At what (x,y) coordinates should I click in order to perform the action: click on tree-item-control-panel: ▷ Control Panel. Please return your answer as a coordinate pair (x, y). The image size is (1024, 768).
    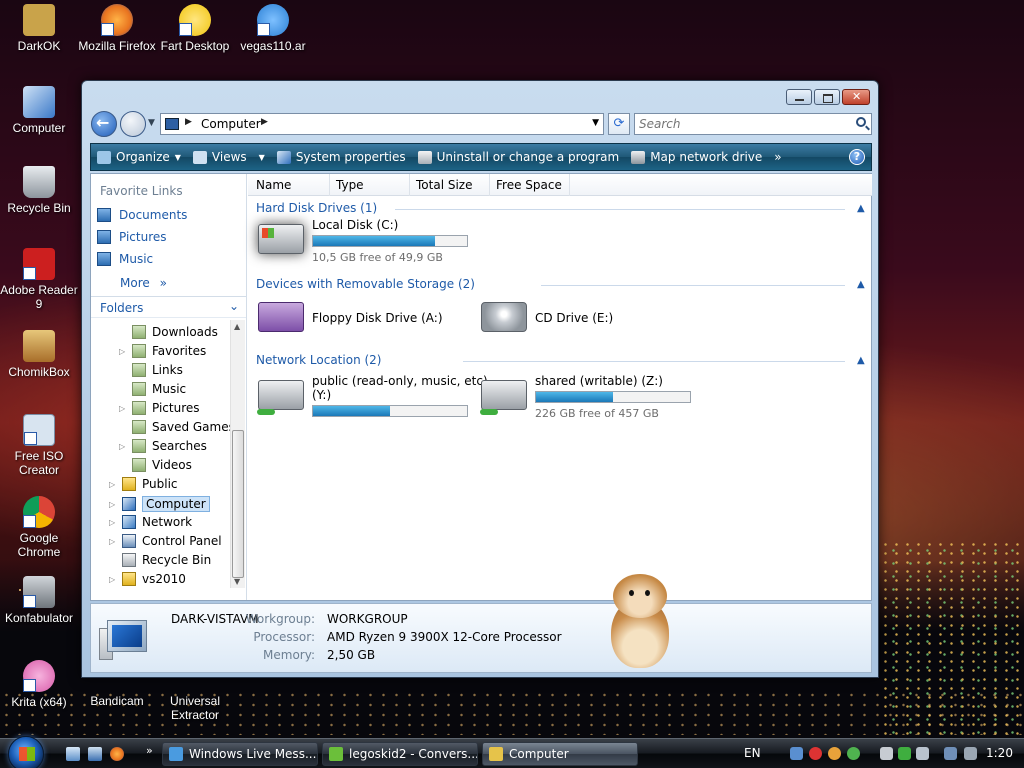
    Looking at the image, I should click on (165, 541).